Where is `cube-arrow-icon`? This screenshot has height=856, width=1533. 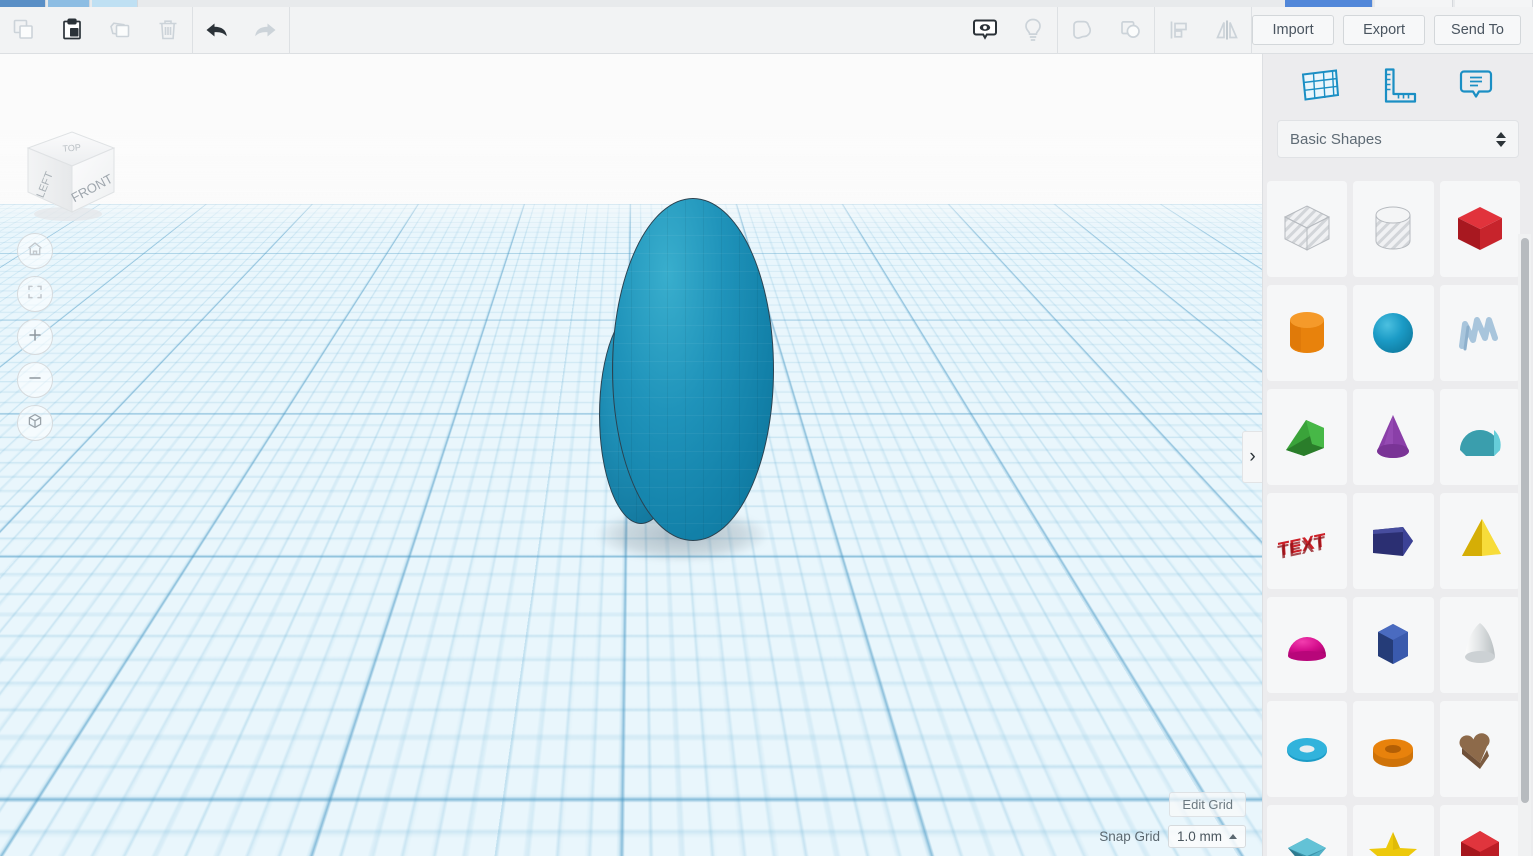 cube-arrow-icon is located at coordinates (35, 423).